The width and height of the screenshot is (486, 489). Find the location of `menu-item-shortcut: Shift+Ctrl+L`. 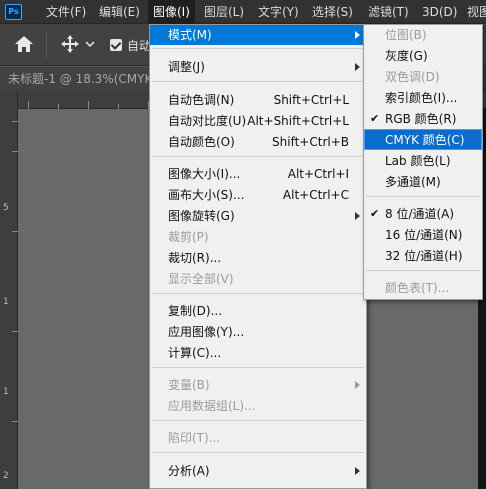

menu-item-shortcut: Shift+Ctrl+L is located at coordinates (311, 100).